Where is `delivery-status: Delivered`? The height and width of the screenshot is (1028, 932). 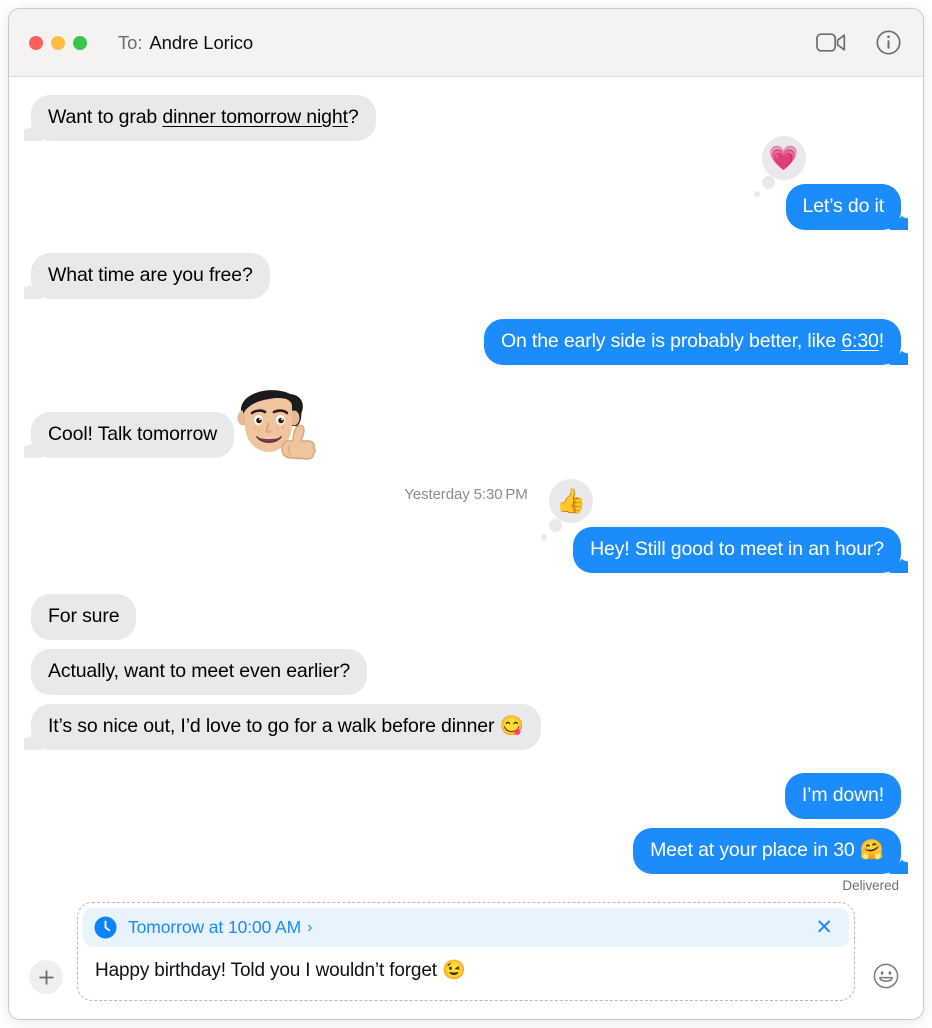 delivery-status: Delivered is located at coordinates (870, 885).